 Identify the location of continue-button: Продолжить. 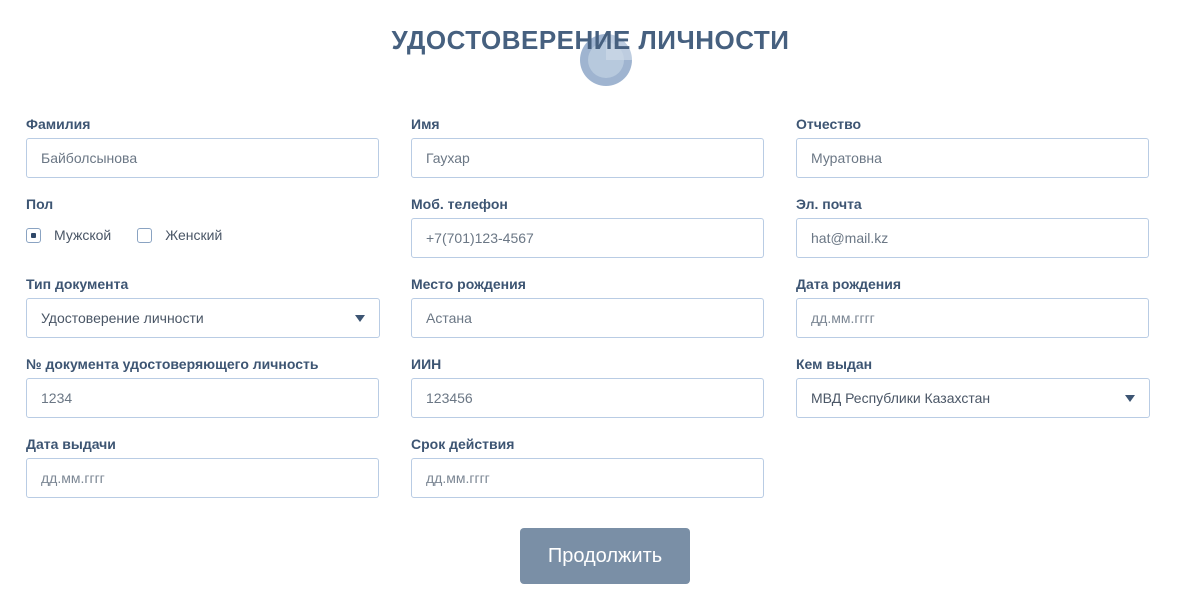
(605, 556).